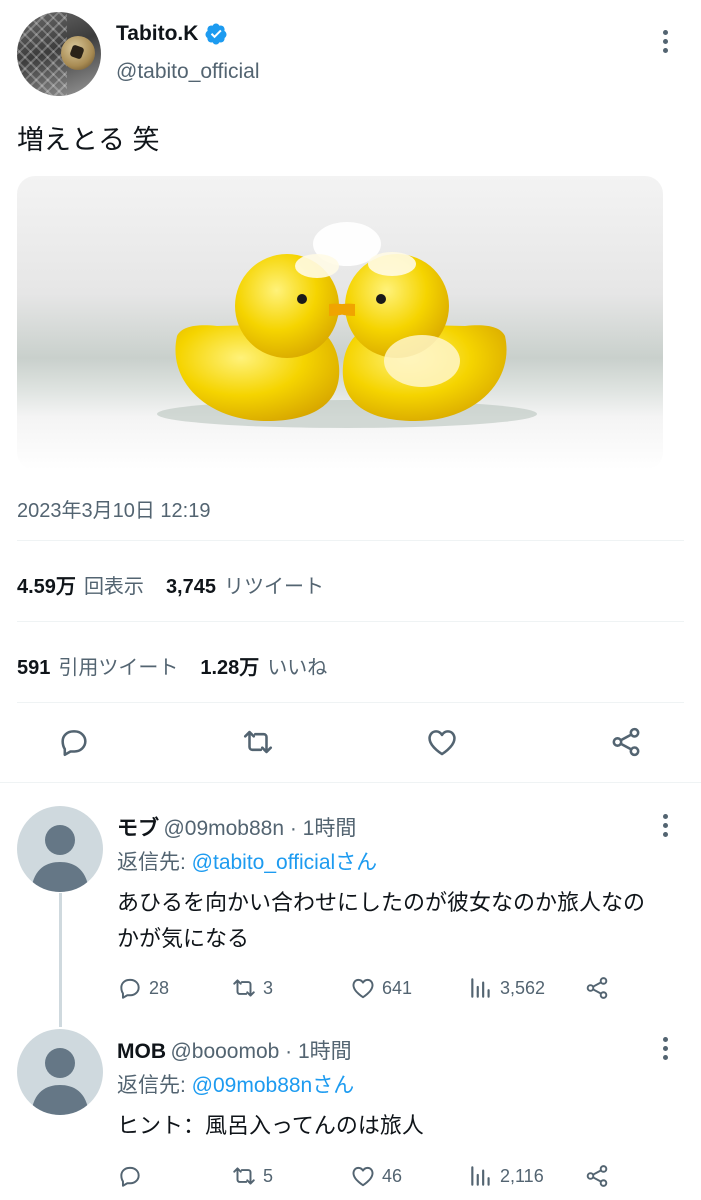  Describe the element at coordinates (522, 1175) in the screenshot. I see `views-count: 2,116` at that location.